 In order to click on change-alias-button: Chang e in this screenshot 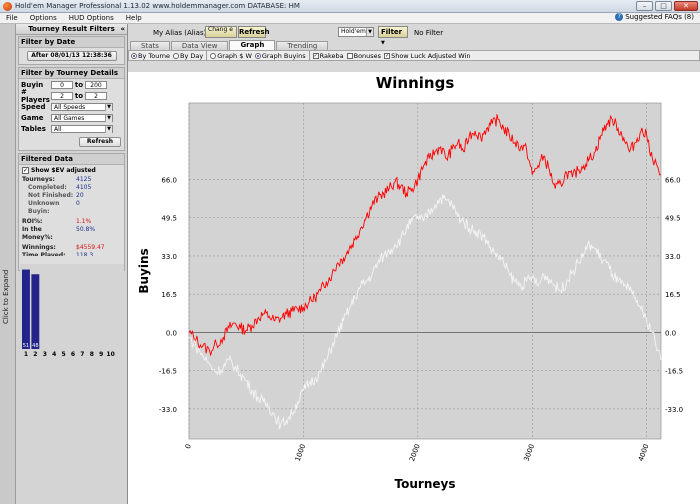, I will do `click(221, 32)`.